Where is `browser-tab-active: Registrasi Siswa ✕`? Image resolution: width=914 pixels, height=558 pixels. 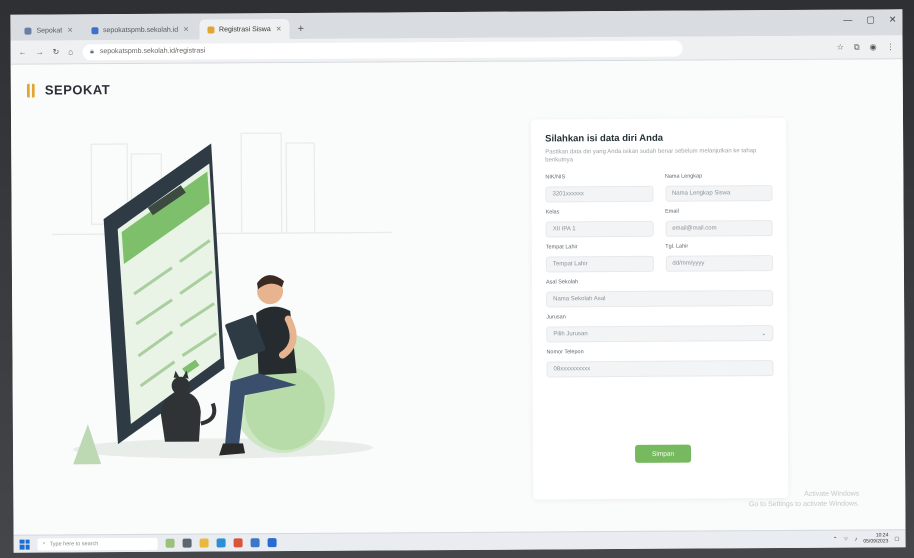
browser-tab-active: Registrasi Siswa ✕ is located at coordinates (244, 29).